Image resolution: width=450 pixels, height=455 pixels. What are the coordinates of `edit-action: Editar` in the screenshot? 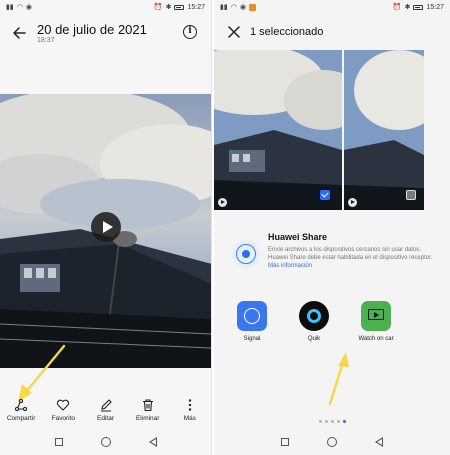 It's located at (105, 413).